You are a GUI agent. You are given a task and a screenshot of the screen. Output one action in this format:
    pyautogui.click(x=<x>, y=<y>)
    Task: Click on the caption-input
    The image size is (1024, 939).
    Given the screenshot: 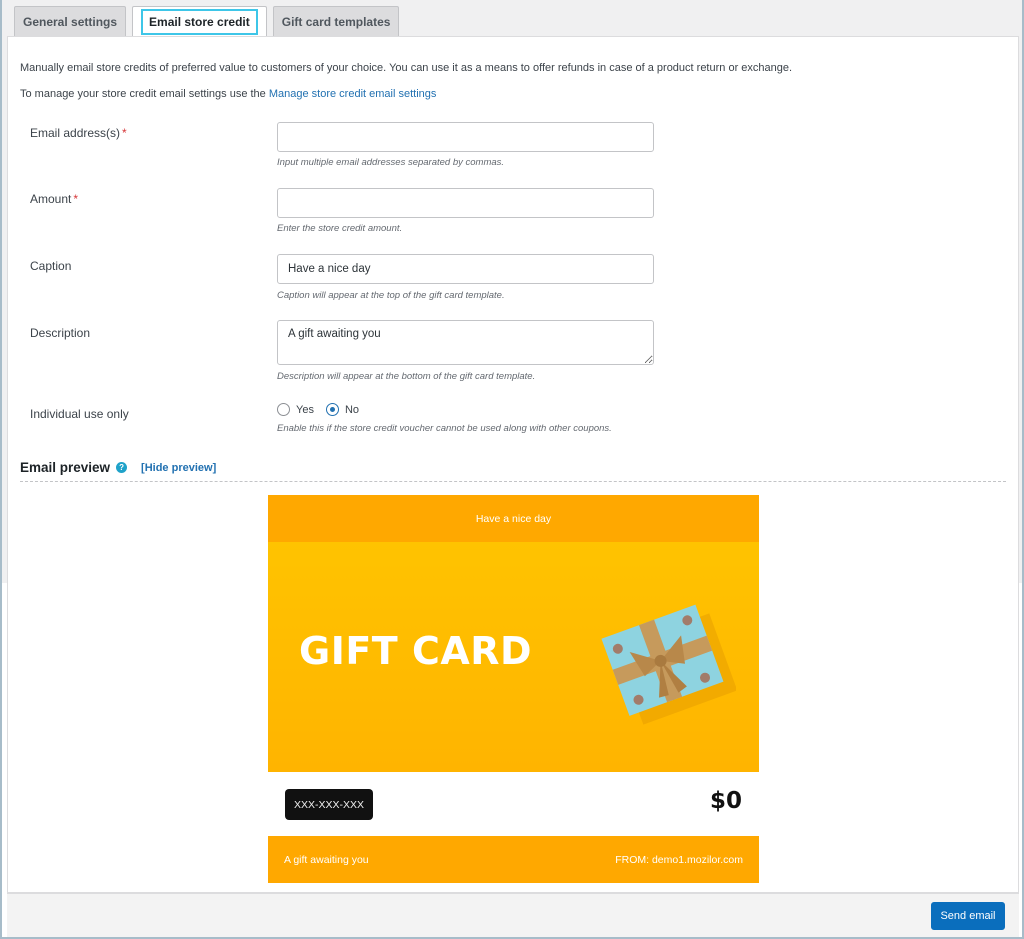 What is the action you would take?
    pyautogui.click(x=465, y=269)
    